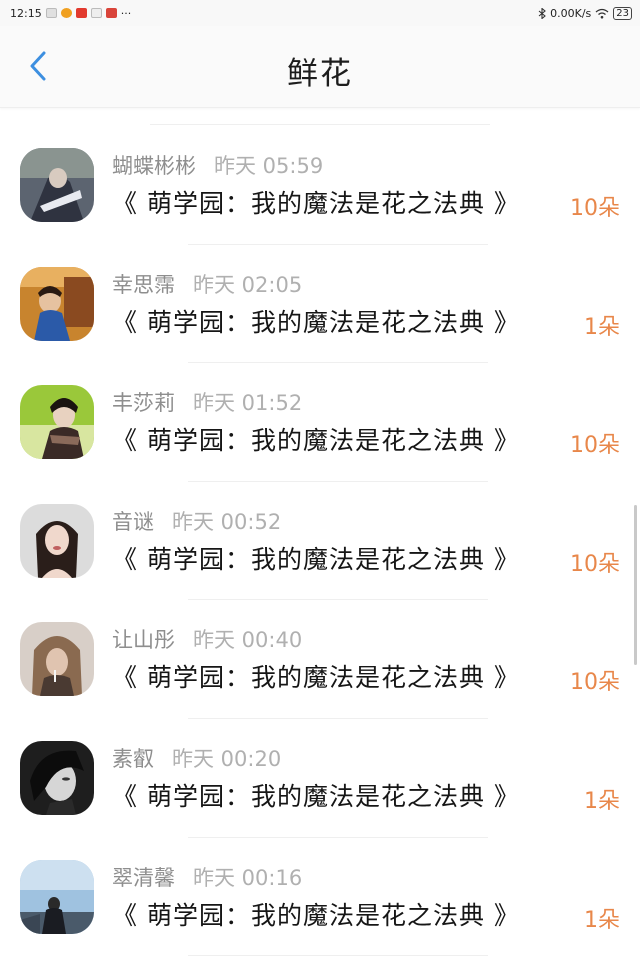 The height and width of the screenshot is (974, 640). I want to click on sender-name: 幸思霈, so click(143, 285).